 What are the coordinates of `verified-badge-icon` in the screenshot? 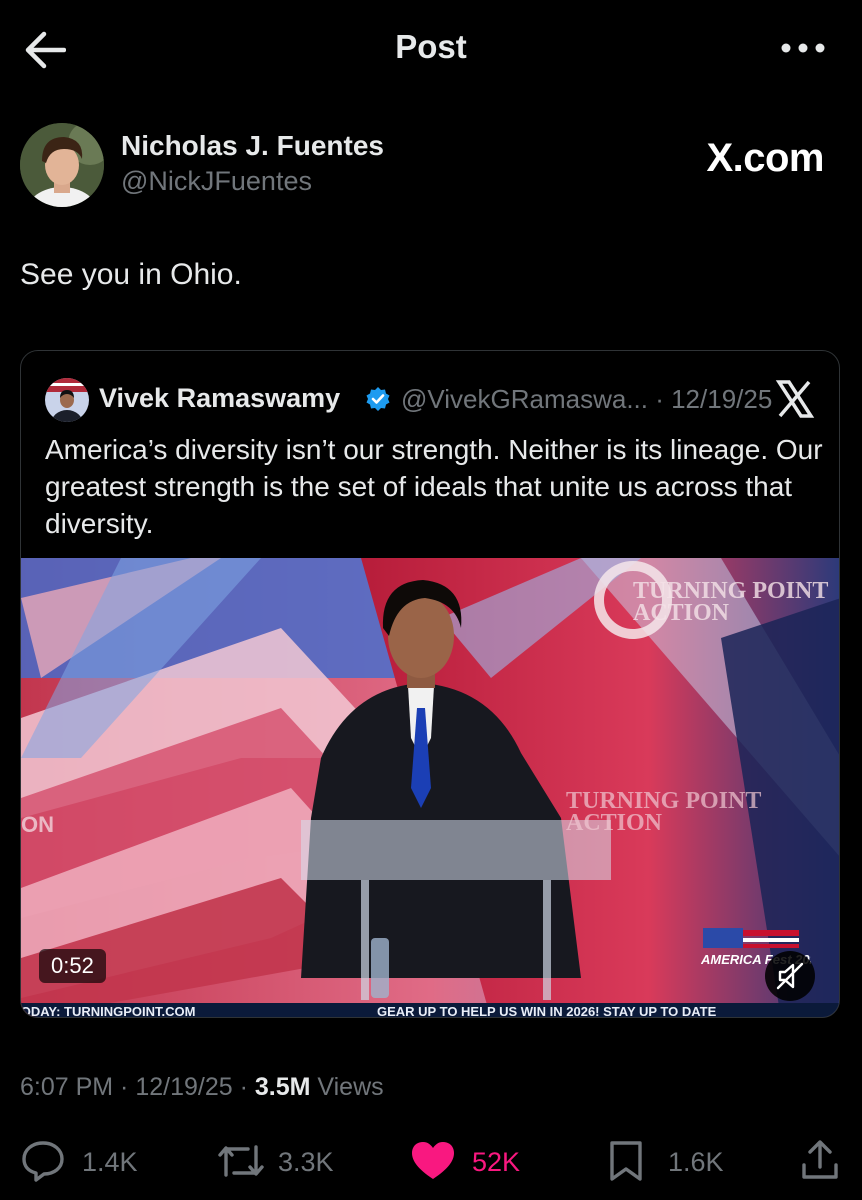 It's located at (378, 399).